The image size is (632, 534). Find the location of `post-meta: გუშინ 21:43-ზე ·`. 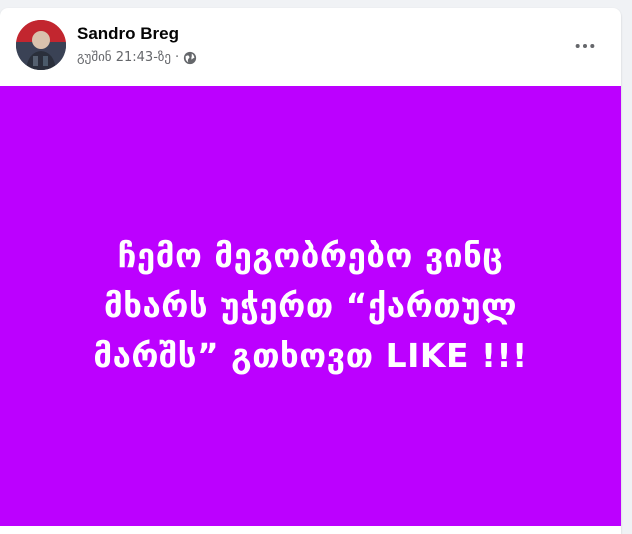

post-meta: გუშინ 21:43-ზე · is located at coordinates (137, 57).